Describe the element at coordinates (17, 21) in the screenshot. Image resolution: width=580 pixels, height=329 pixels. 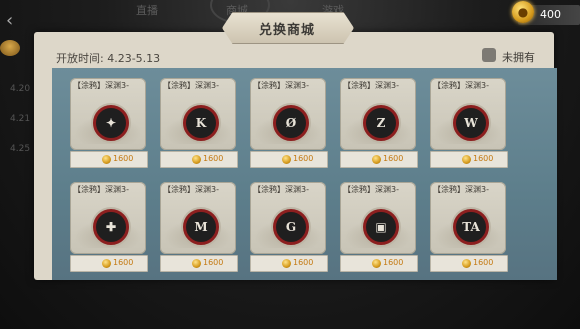
I see `back-button: ‹` at that location.